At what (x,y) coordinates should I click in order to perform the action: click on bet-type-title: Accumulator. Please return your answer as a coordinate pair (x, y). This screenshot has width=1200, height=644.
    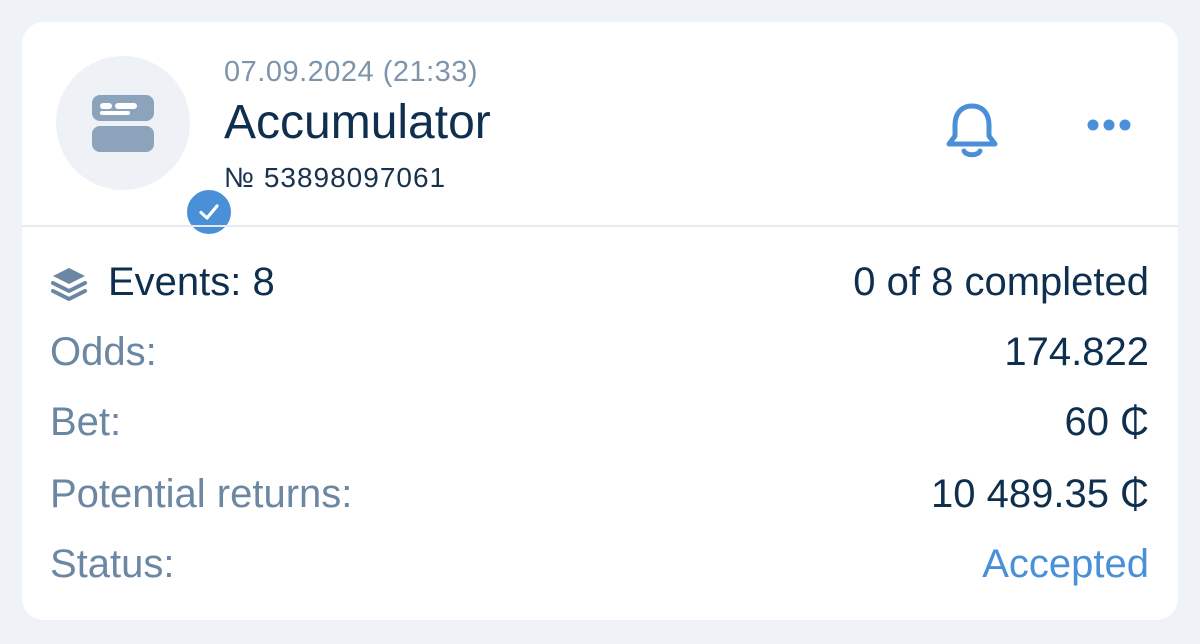
    Looking at the image, I should click on (357, 122).